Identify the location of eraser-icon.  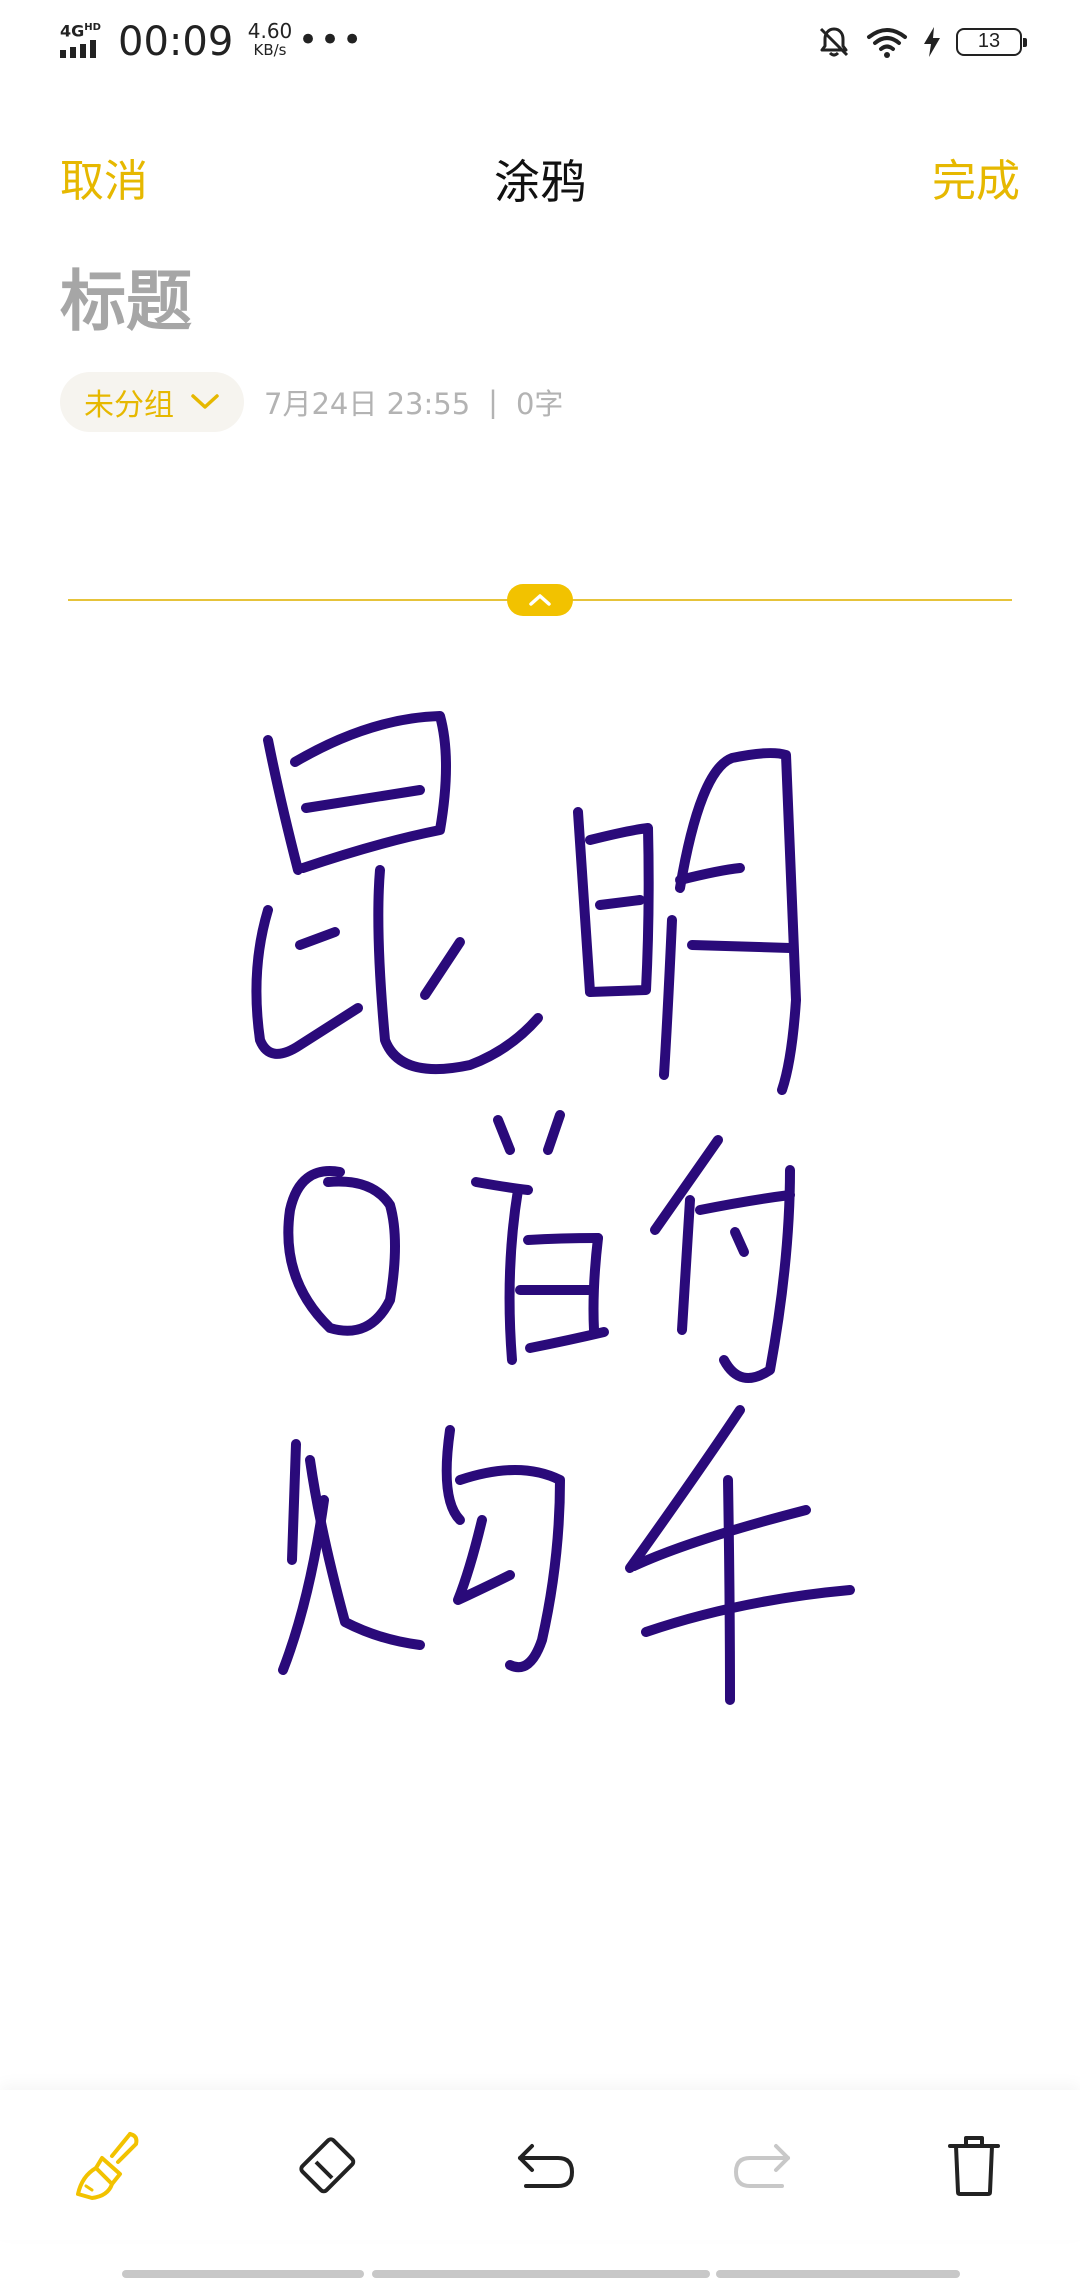
(327, 2165).